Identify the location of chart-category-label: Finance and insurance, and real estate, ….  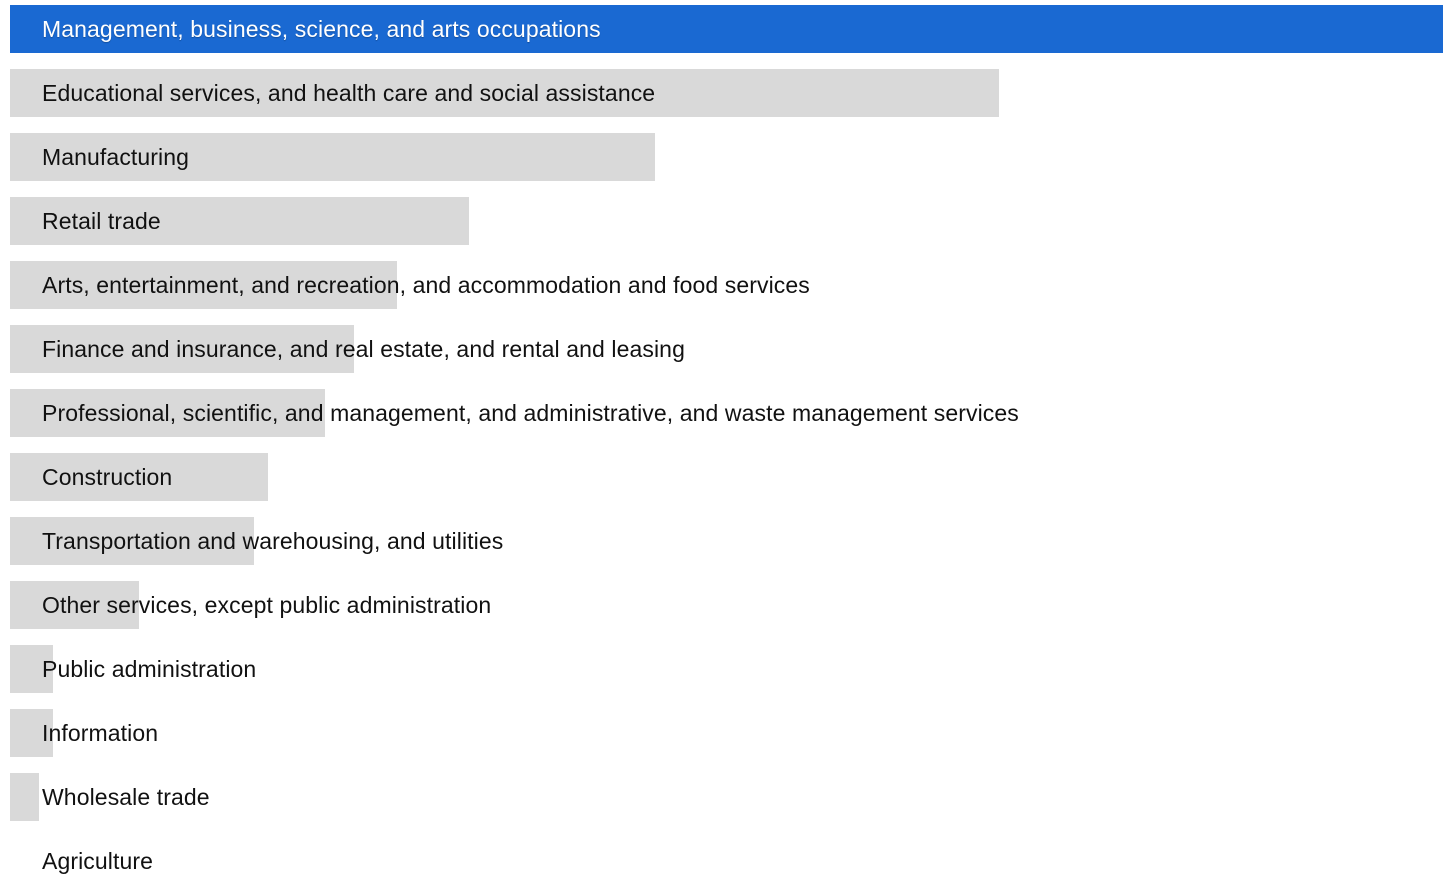
(363, 349).